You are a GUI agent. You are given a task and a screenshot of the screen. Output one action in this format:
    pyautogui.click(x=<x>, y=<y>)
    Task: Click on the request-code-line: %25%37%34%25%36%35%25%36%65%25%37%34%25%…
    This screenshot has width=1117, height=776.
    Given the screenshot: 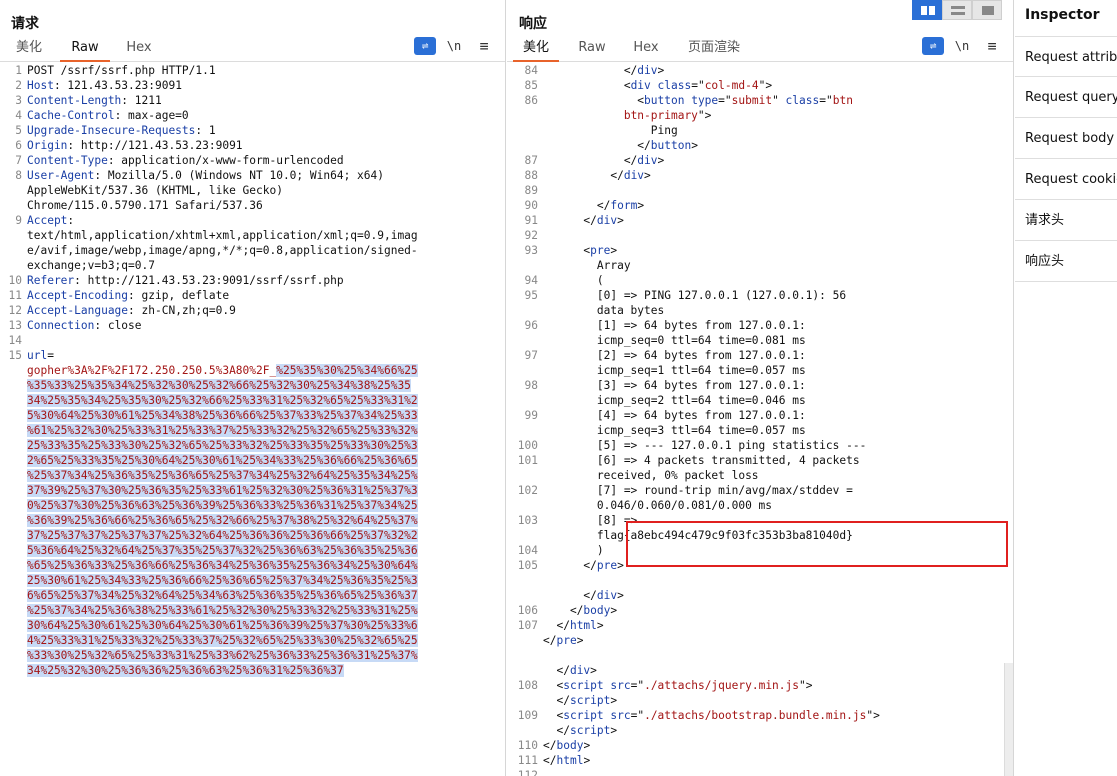 What is the action you would take?
    pyautogui.click(x=260, y=475)
    